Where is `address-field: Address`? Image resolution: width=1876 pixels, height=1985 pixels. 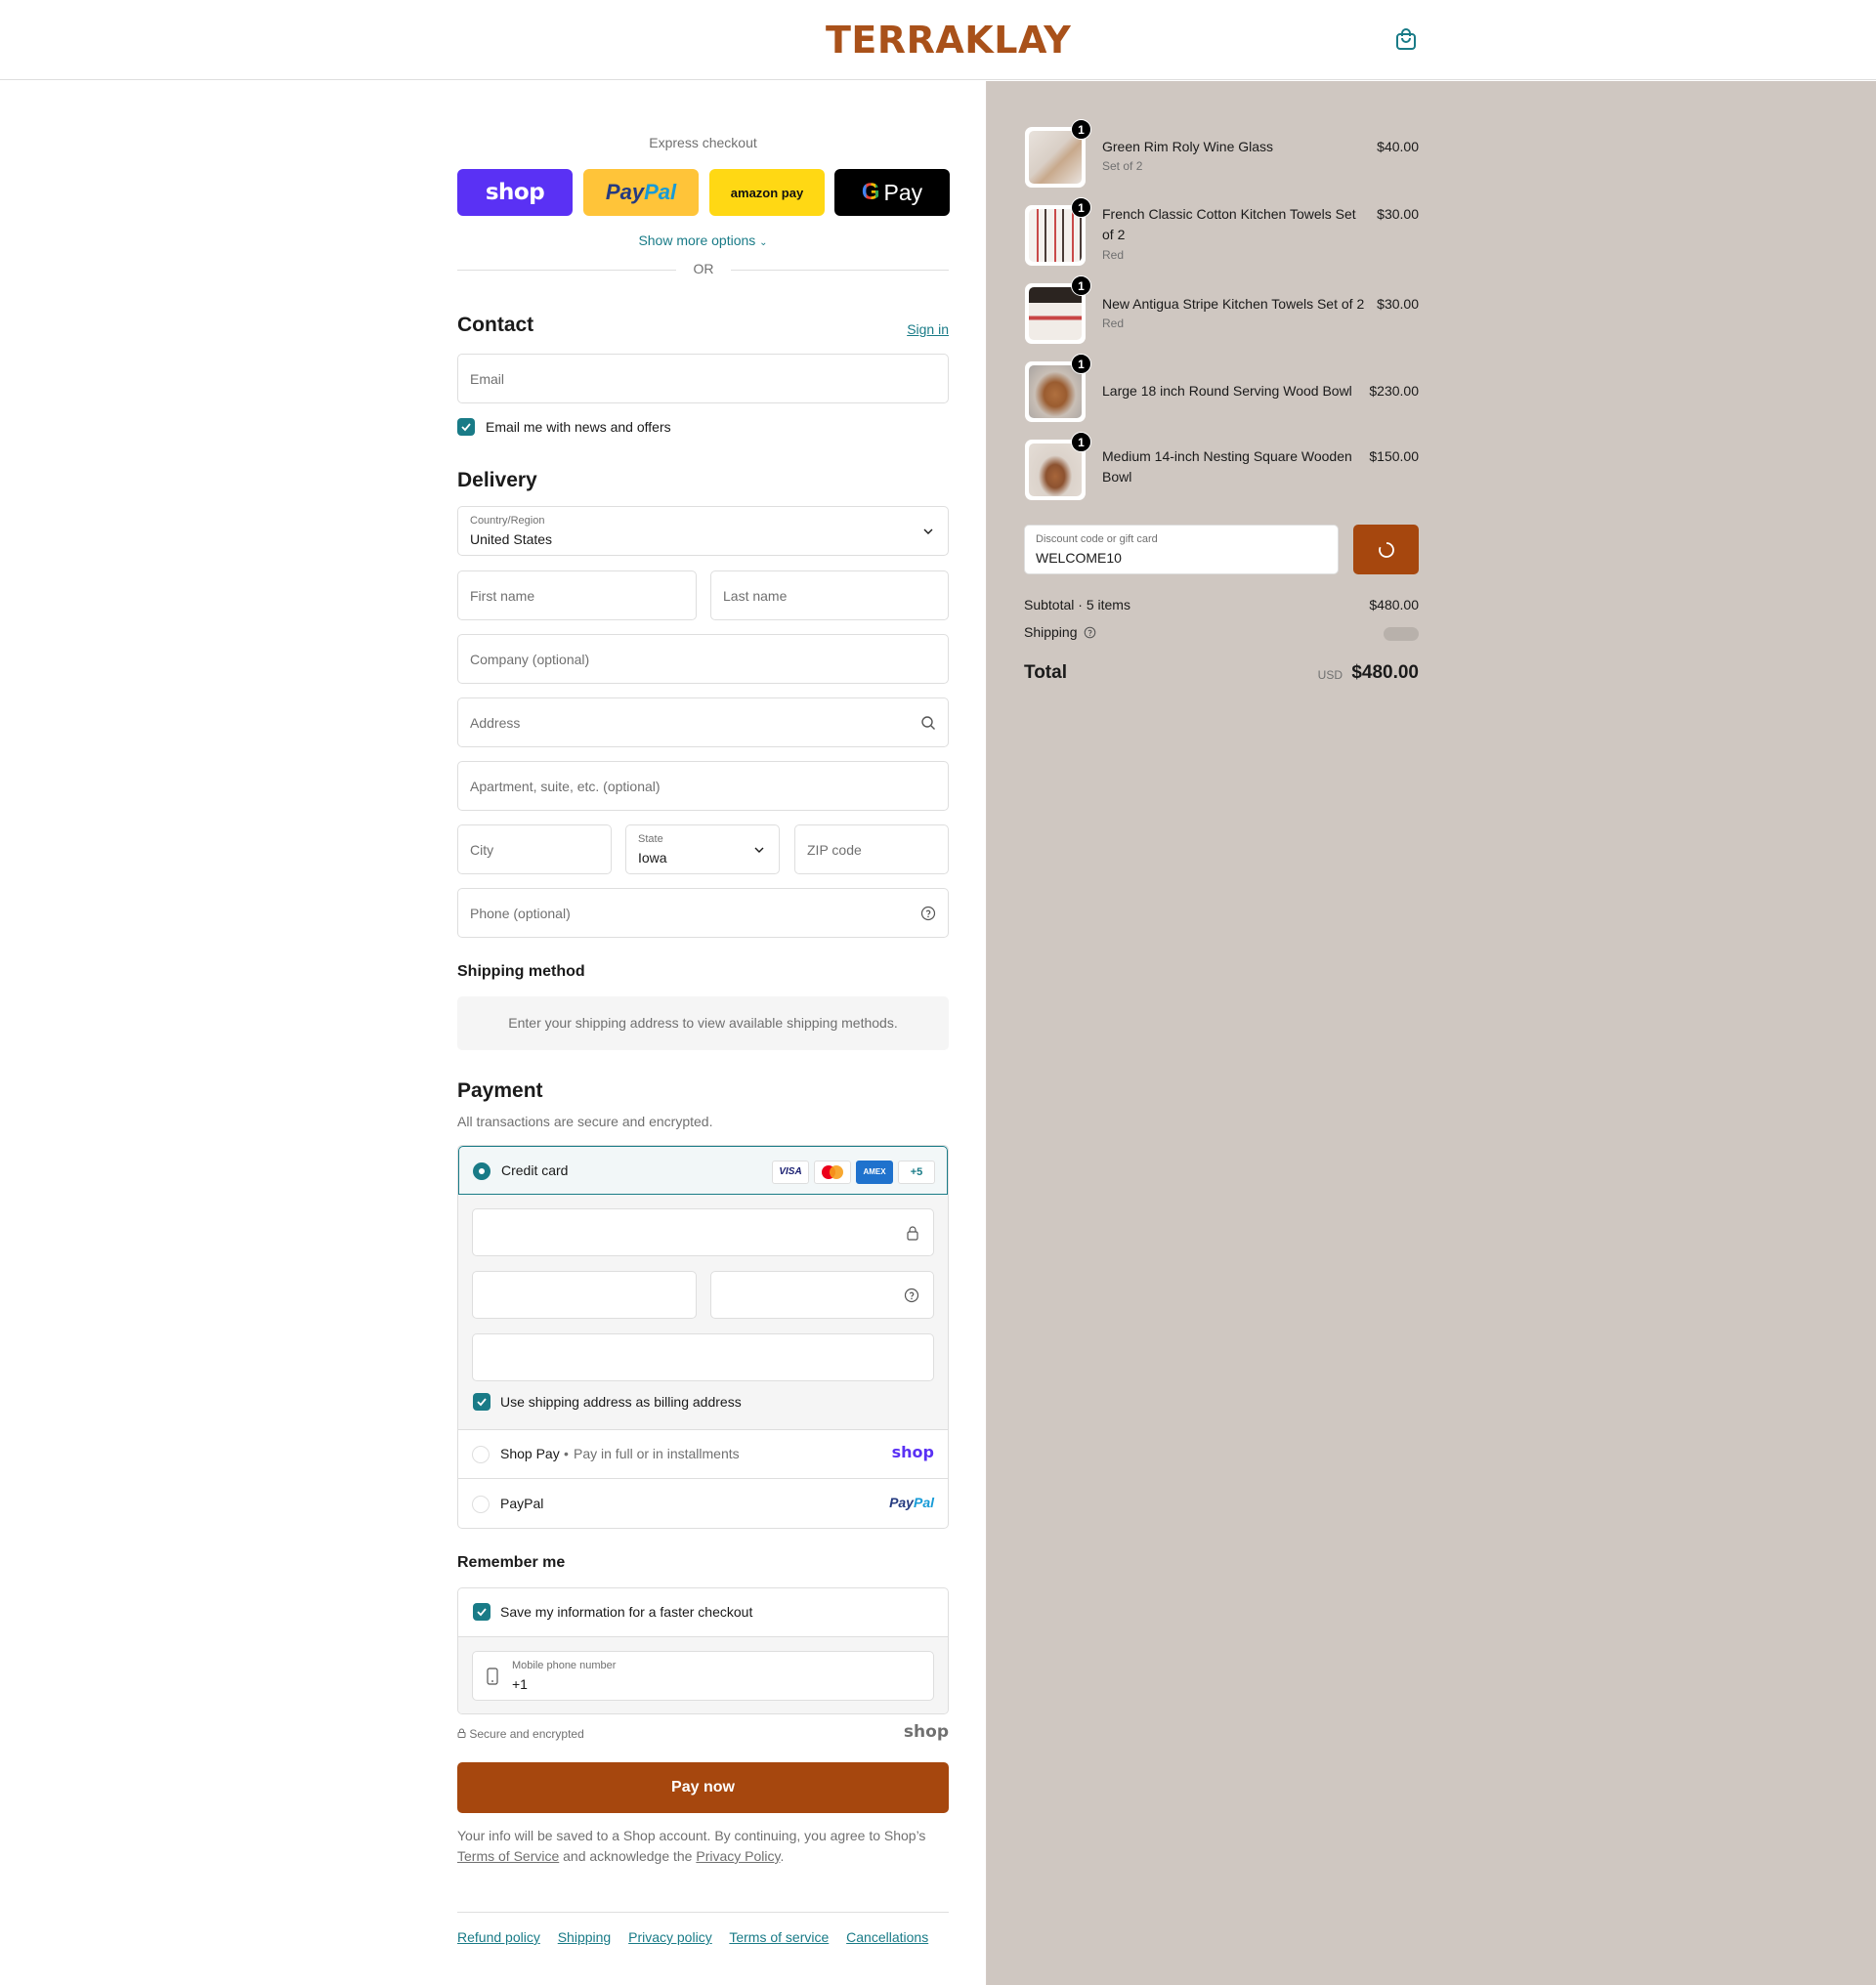
address-field: Address is located at coordinates (703, 722).